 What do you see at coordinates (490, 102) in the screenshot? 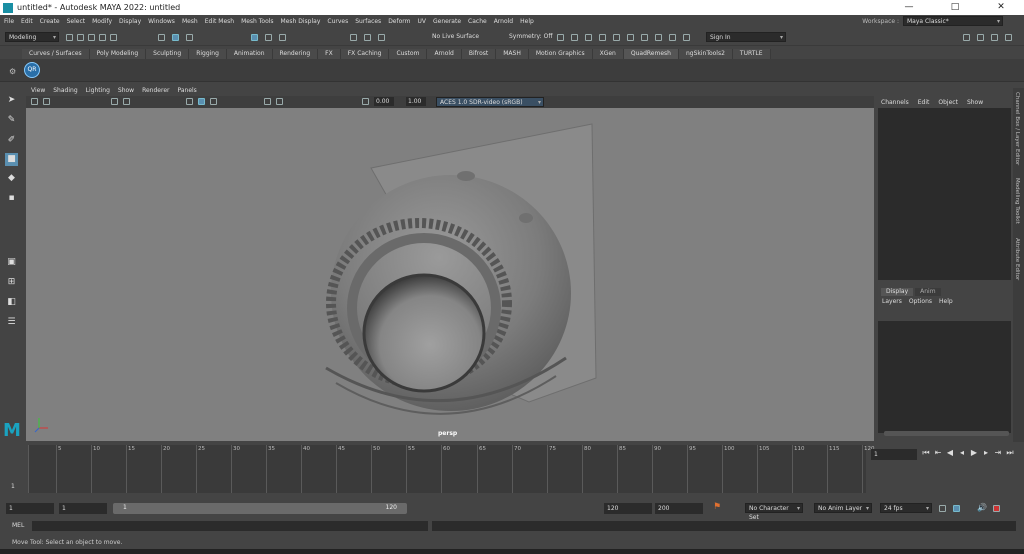
I see `color-space-dropdown: ACES 1.0 SDR-video (sRGB)` at bounding box center [490, 102].